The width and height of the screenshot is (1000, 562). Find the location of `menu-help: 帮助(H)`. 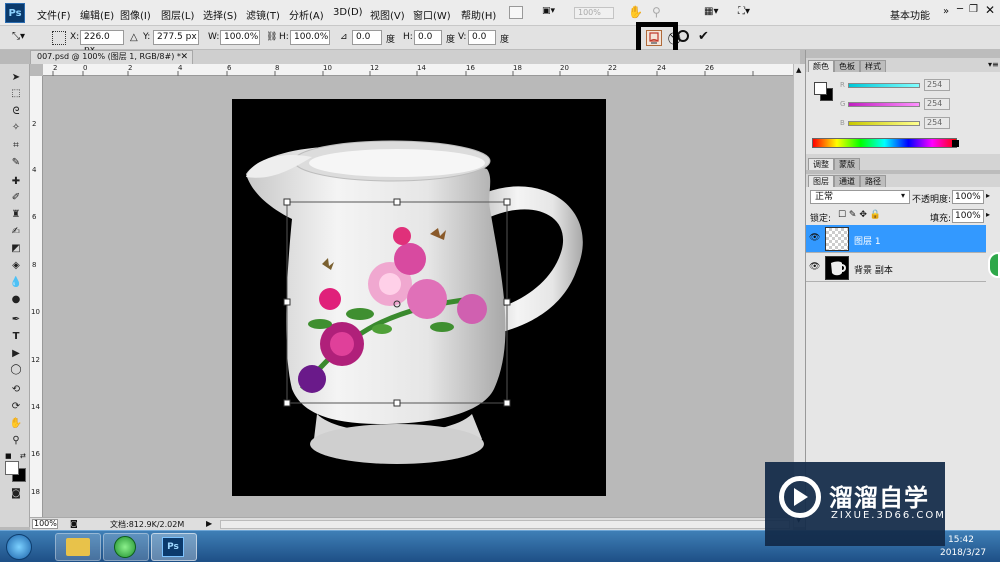

menu-help: 帮助(H) is located at coordinates (478, 14).